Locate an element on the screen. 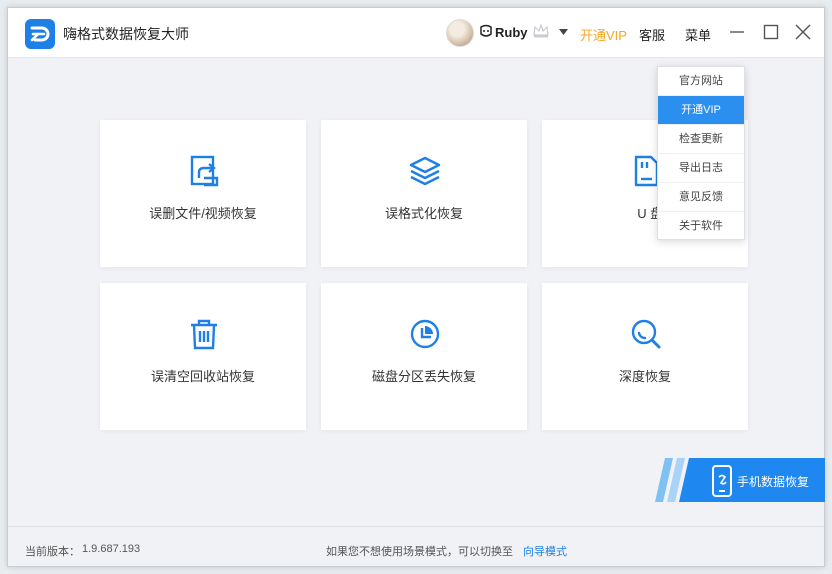 Image resolution: width=832 pixels, height=574 pixels. menu-item-about: 关于软件 is located at coordinates (701, 226).